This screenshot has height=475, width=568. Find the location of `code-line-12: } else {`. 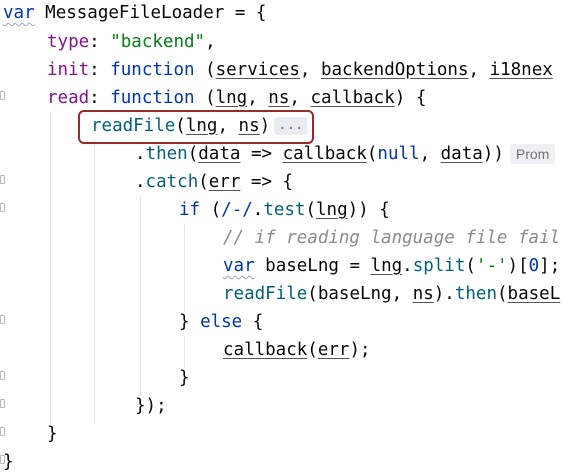

code-line-12: } else { is located at coordinates (221, 322).